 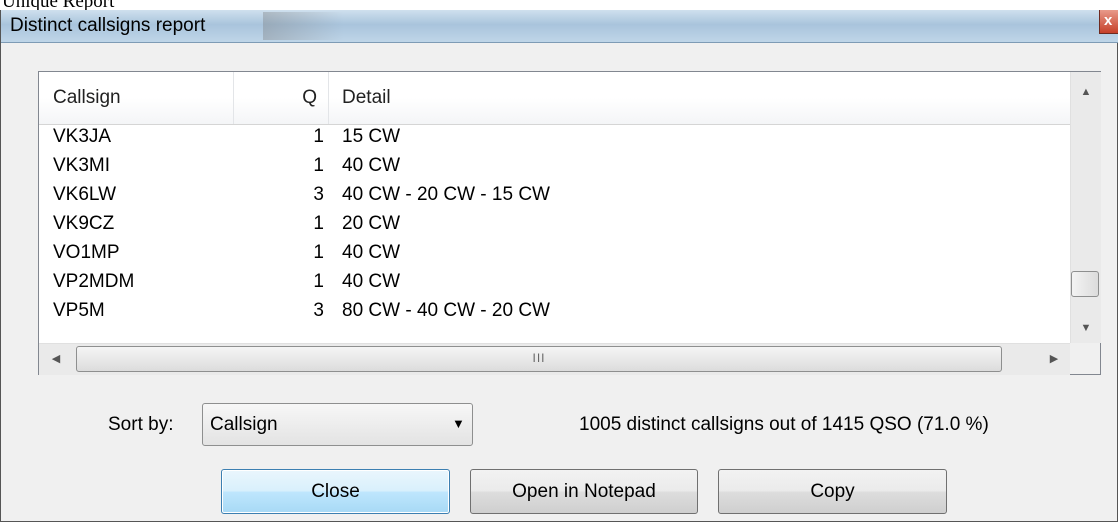 I want to click on column-header-q: Q, so click(x=281, y=98).